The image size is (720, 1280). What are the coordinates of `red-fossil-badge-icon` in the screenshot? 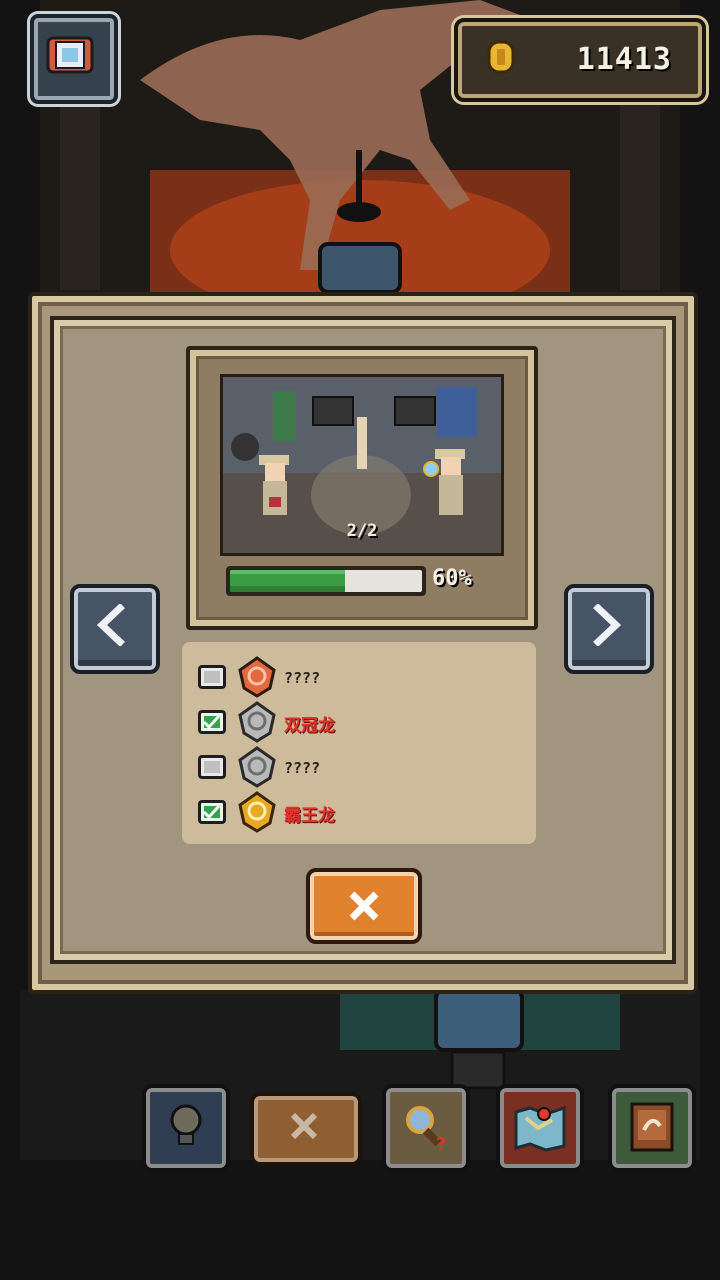 It's located at (257, 677).